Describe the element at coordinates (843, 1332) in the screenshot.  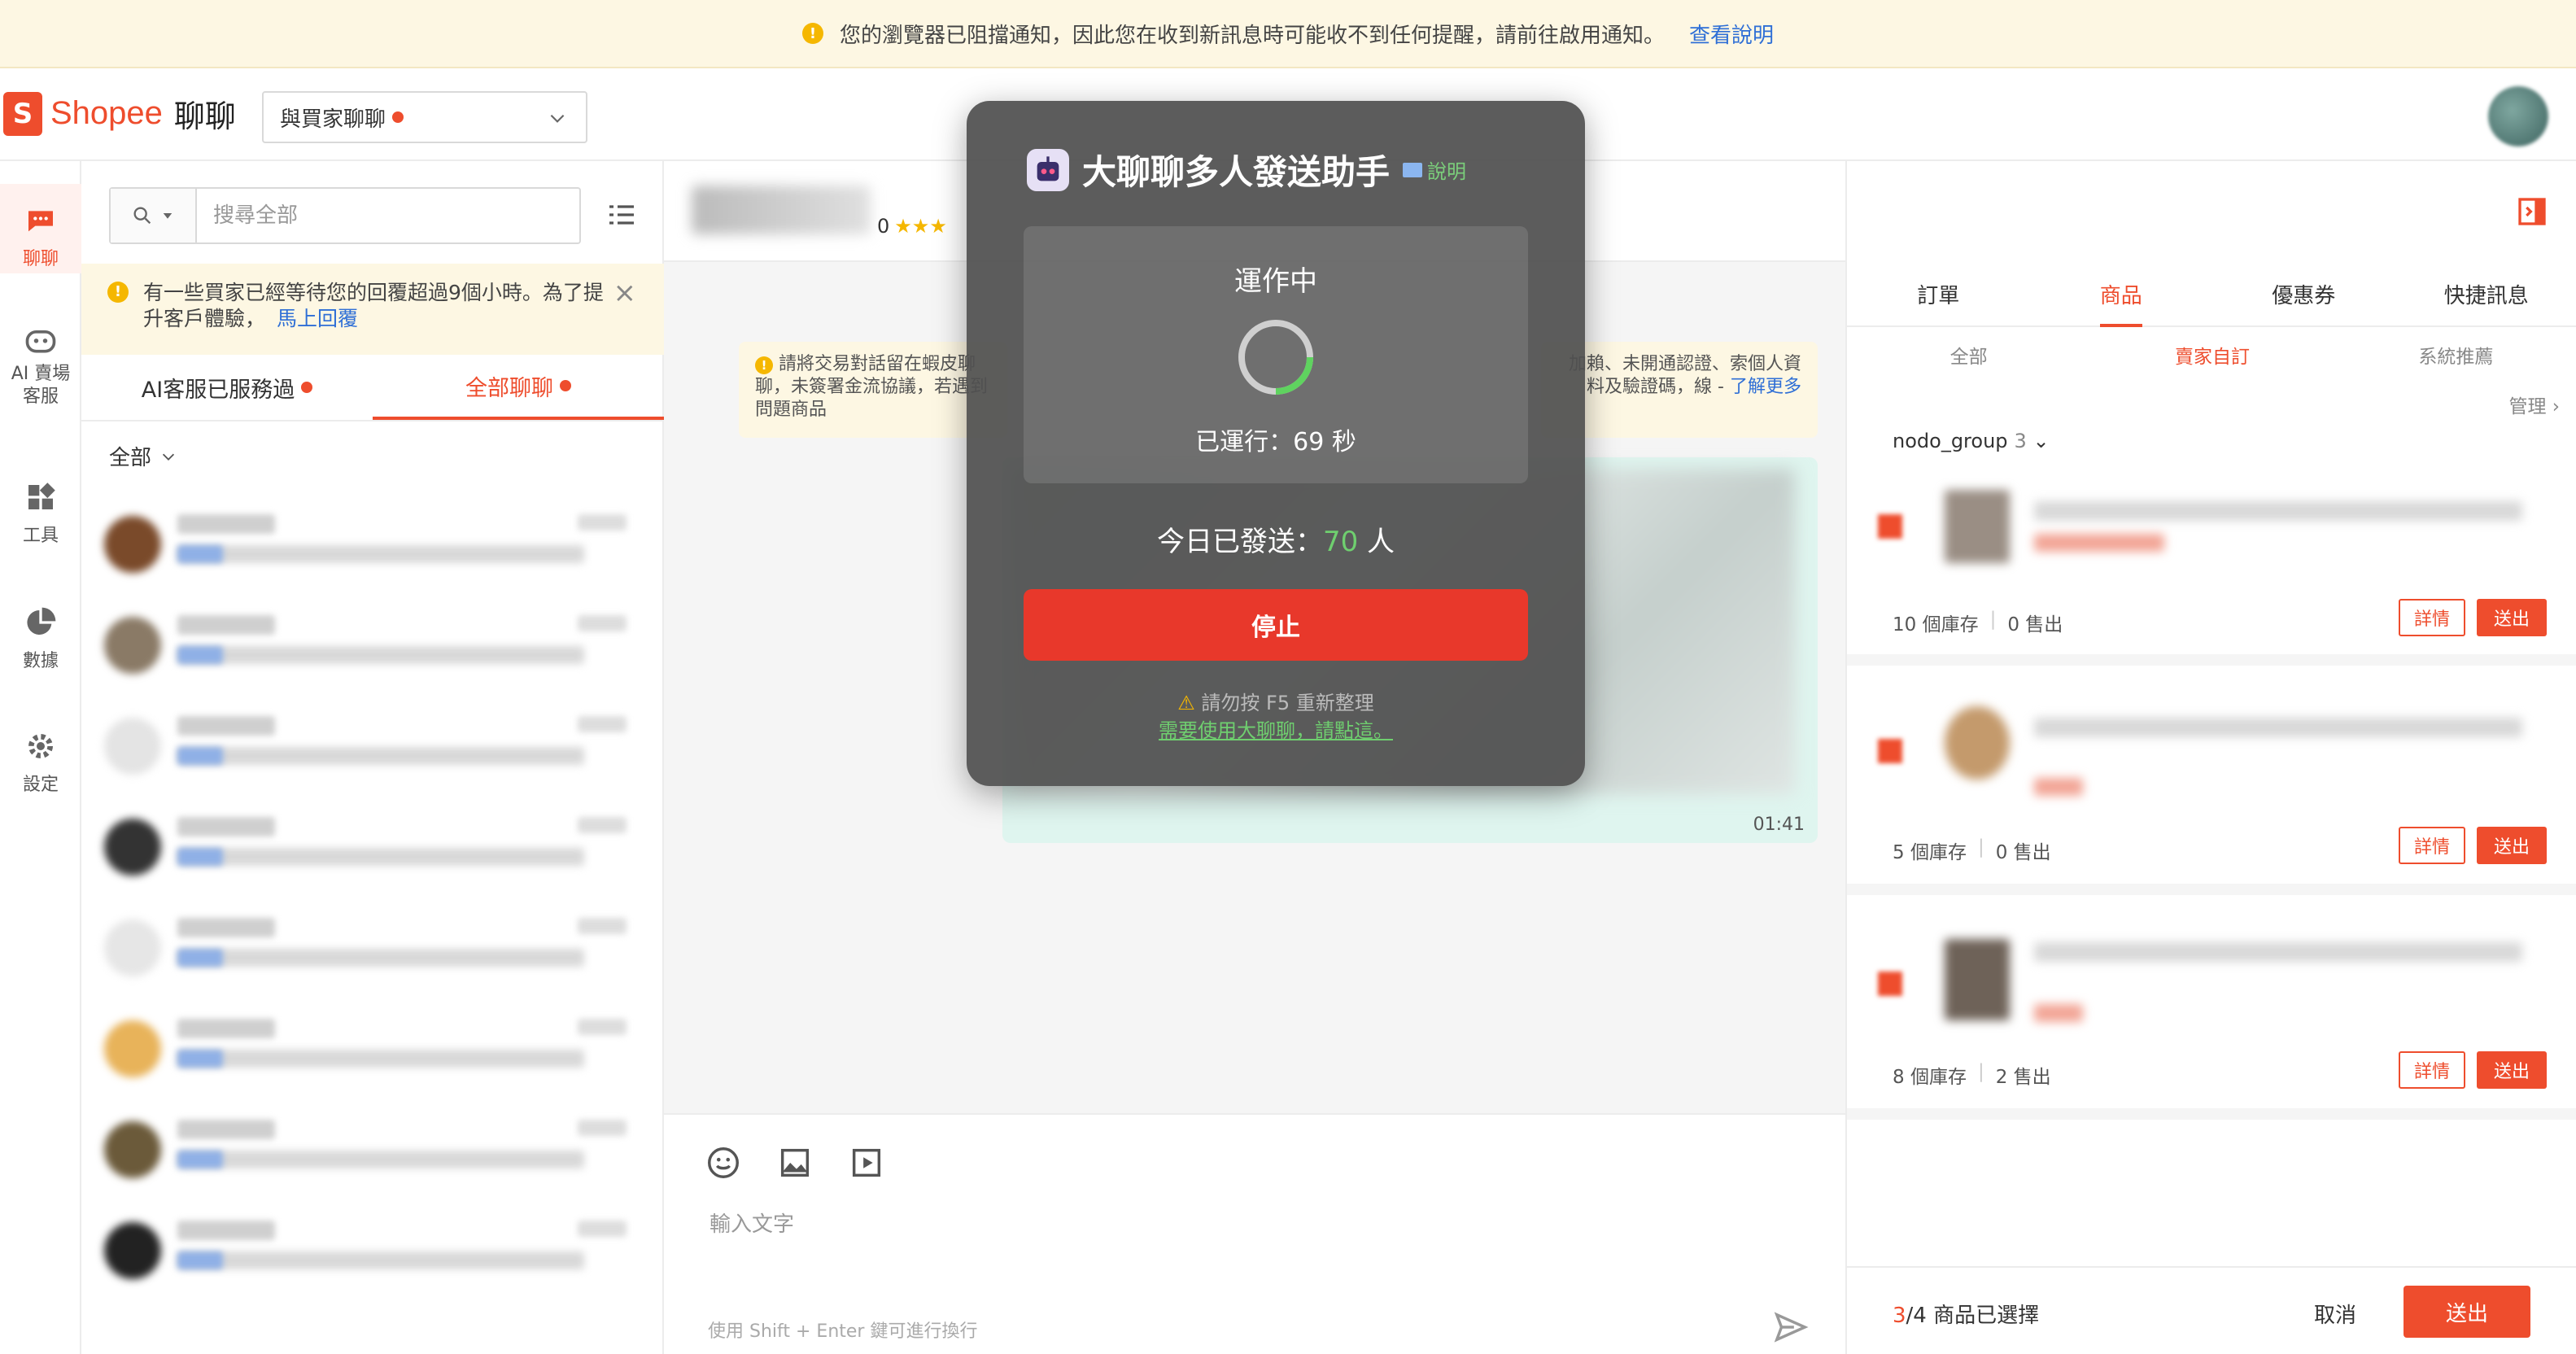
I see `input-hint: 使用 Shift + Enter 鍵可進行換行` at that location.